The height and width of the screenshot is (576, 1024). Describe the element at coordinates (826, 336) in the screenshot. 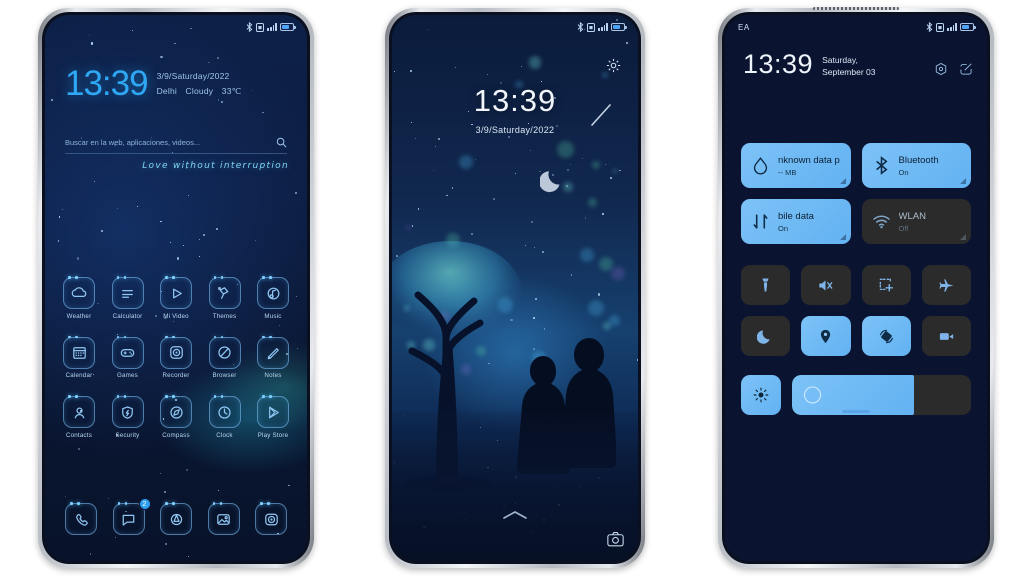

I see `qs-toggle-location` at that location.